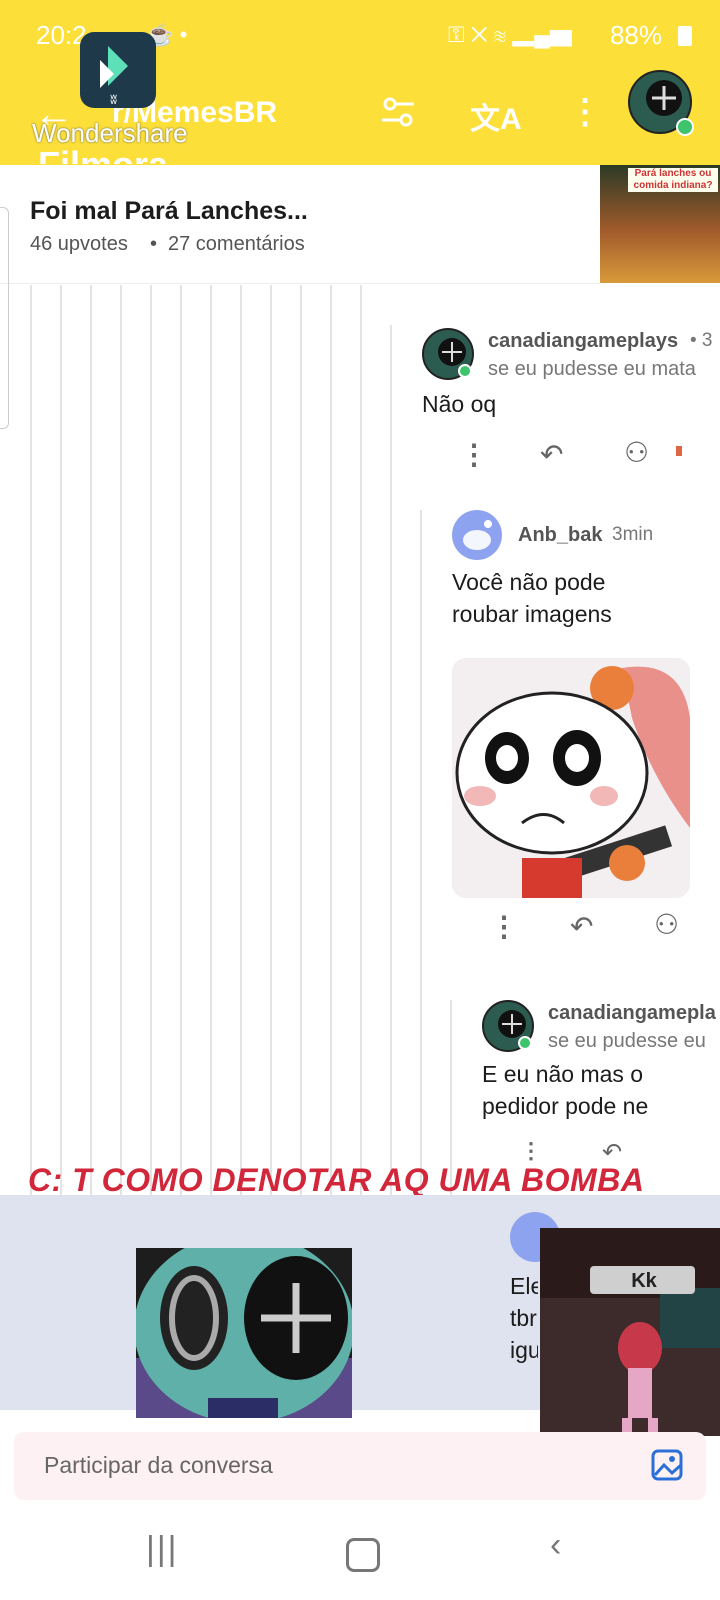 Image resolution: width=720 pixels, height=1600 pixels. Describe the element at coordinates (555, 1545) in the screenshot. I see `back-icon: ‹` at that location.